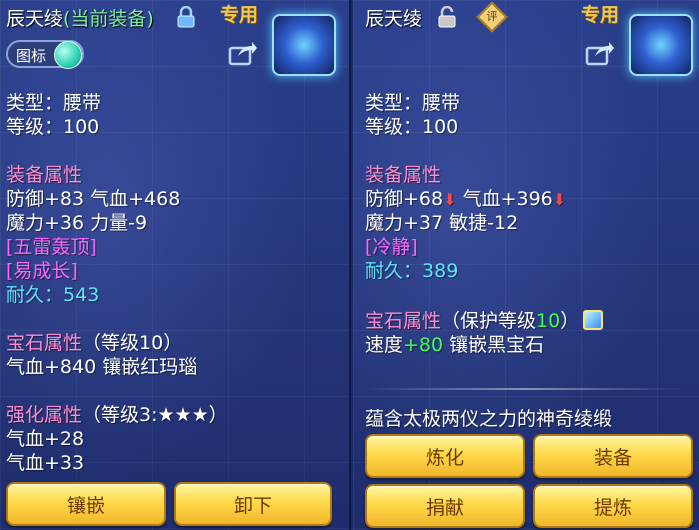 The width and height of the screenshot is (699, 530). Describe the element at coordinates (108, 19) in the screenshot. I see `equipped-status: (当前装备)` at that location.